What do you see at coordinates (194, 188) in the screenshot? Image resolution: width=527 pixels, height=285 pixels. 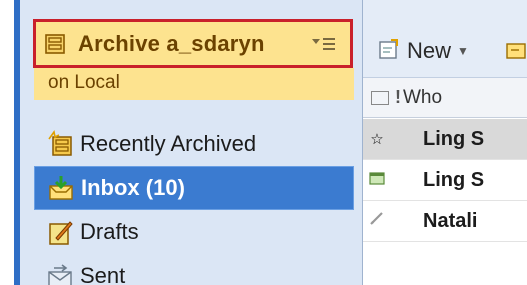 I see `folder-inbox: Inbox (10)` at bounding box center [194, 188].